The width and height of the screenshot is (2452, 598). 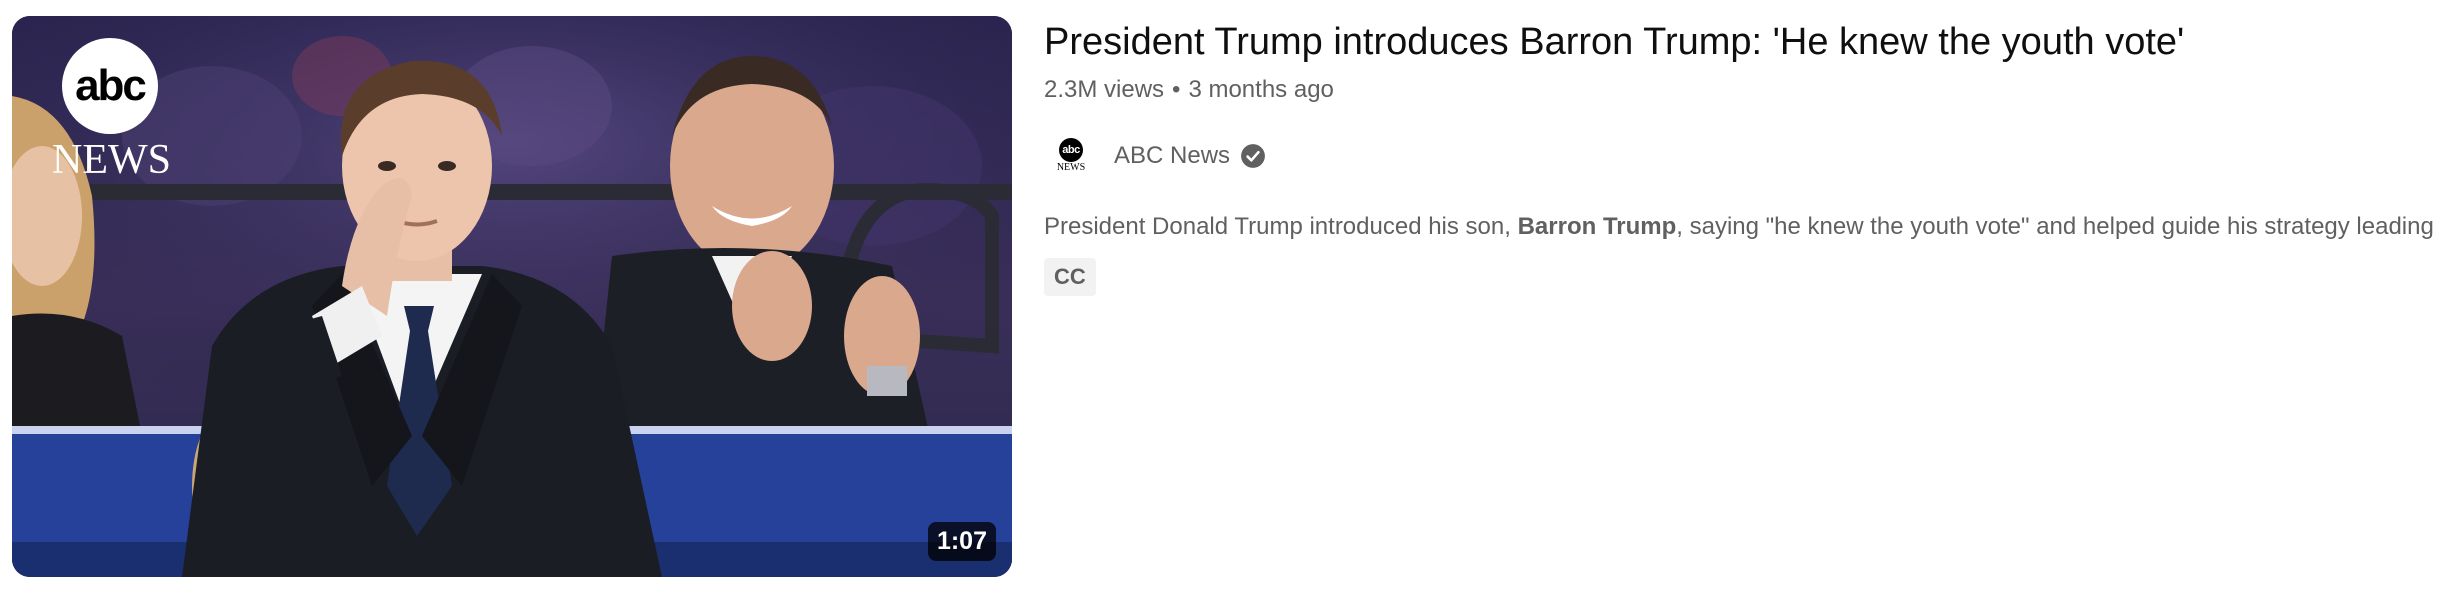 I want to click on cc-badge: CC, so click(x=1070, y=277).